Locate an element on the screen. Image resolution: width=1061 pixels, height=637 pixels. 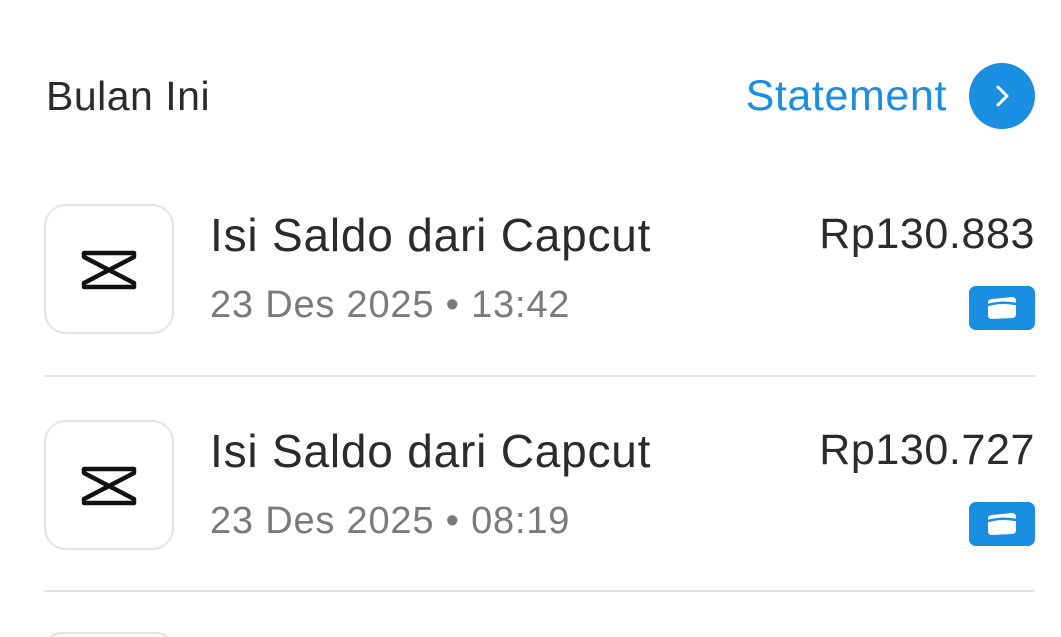
divider is located at coordinates (539, 591).